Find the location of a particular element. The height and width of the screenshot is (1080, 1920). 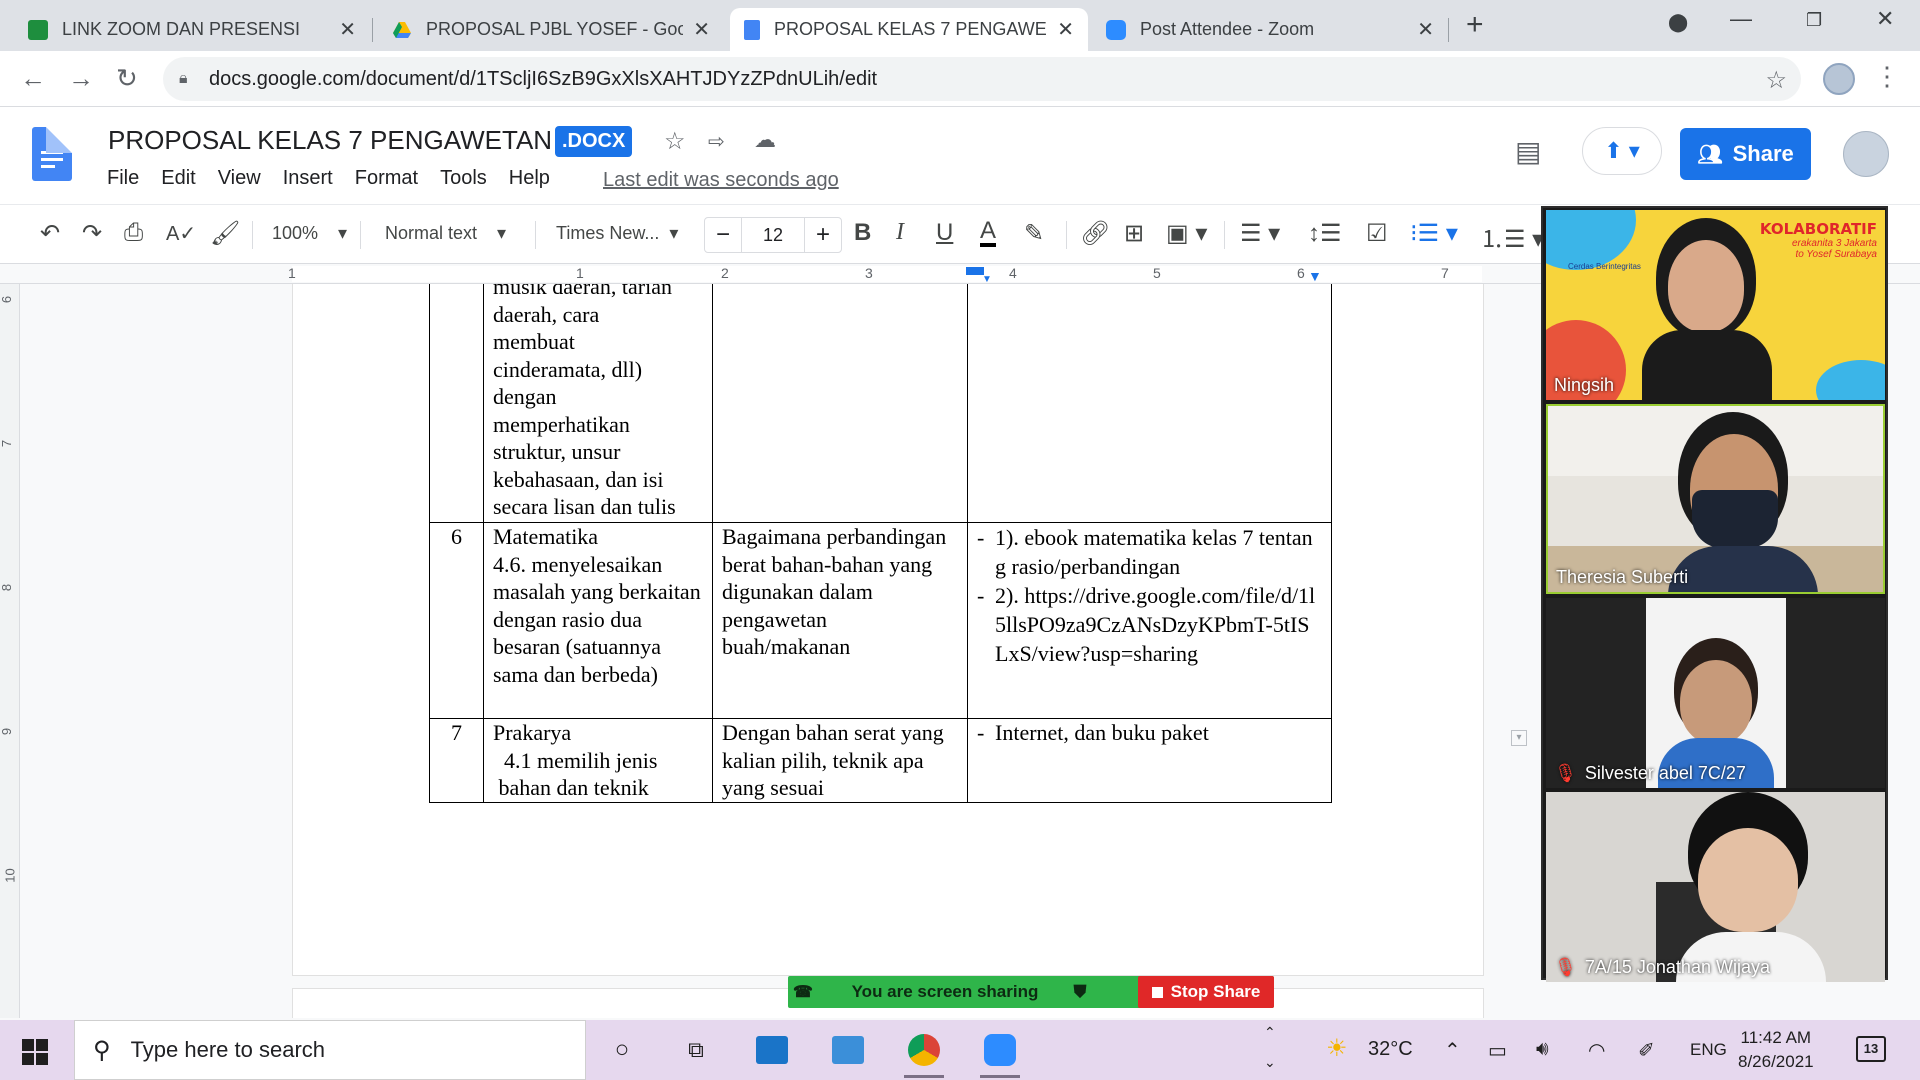

restore-icon: ❐ is located at coordinates (1814, 20).